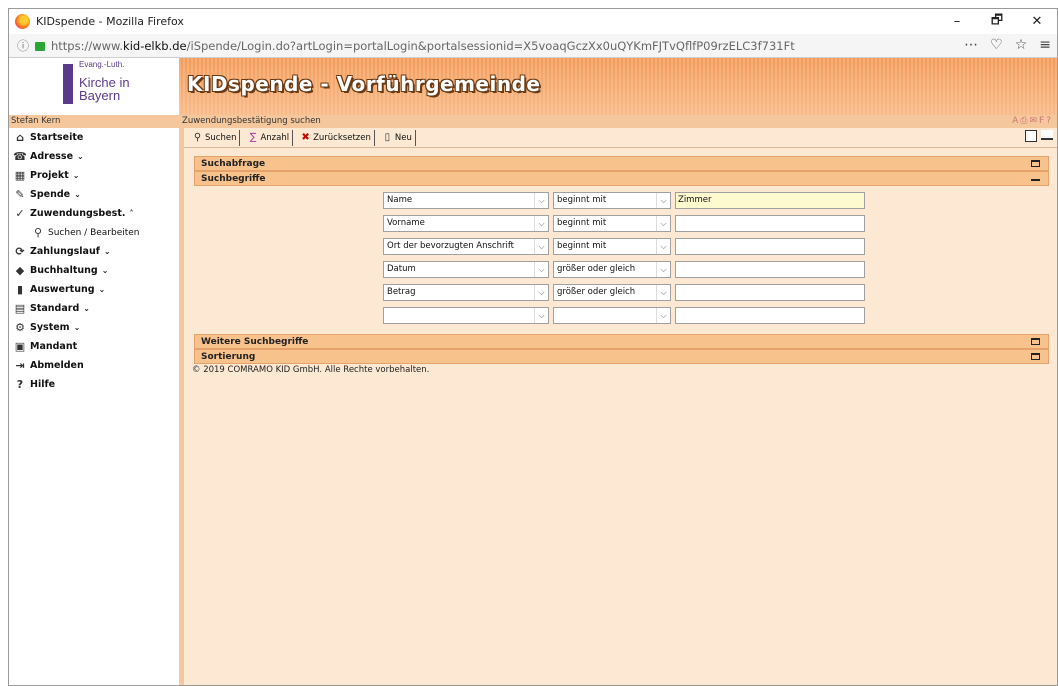  Describe the element at coordinates (397, 137) in the screenshot. I see `new-button: ▯ Neu` at that location.